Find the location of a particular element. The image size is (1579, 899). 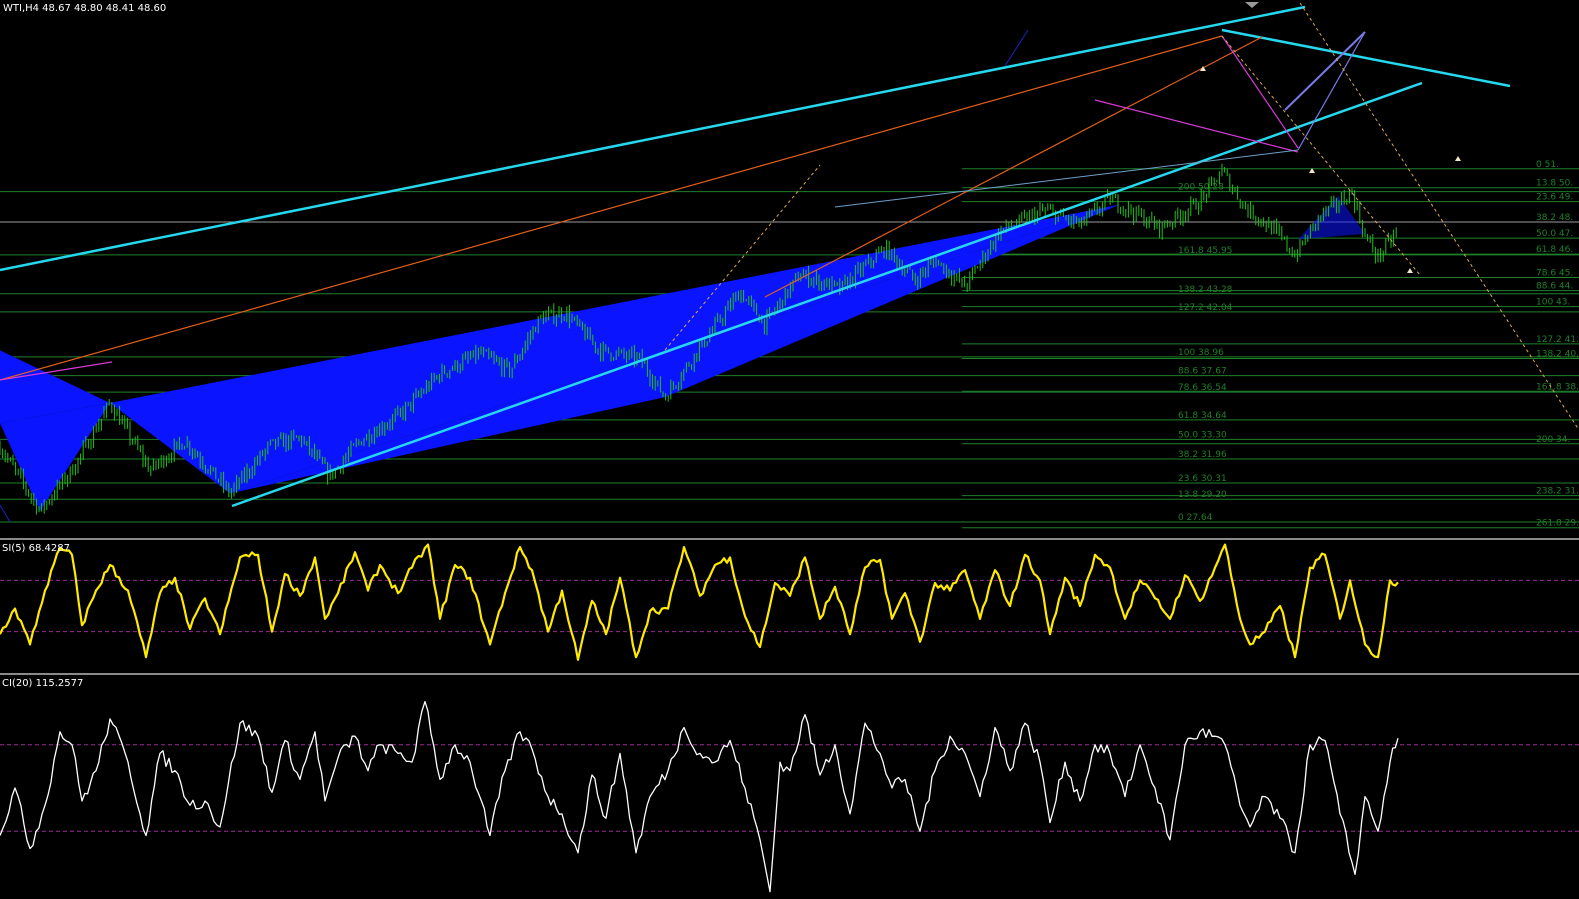

fib-level-label: 50.0 33.30 is located at coordinates (1202, 435).